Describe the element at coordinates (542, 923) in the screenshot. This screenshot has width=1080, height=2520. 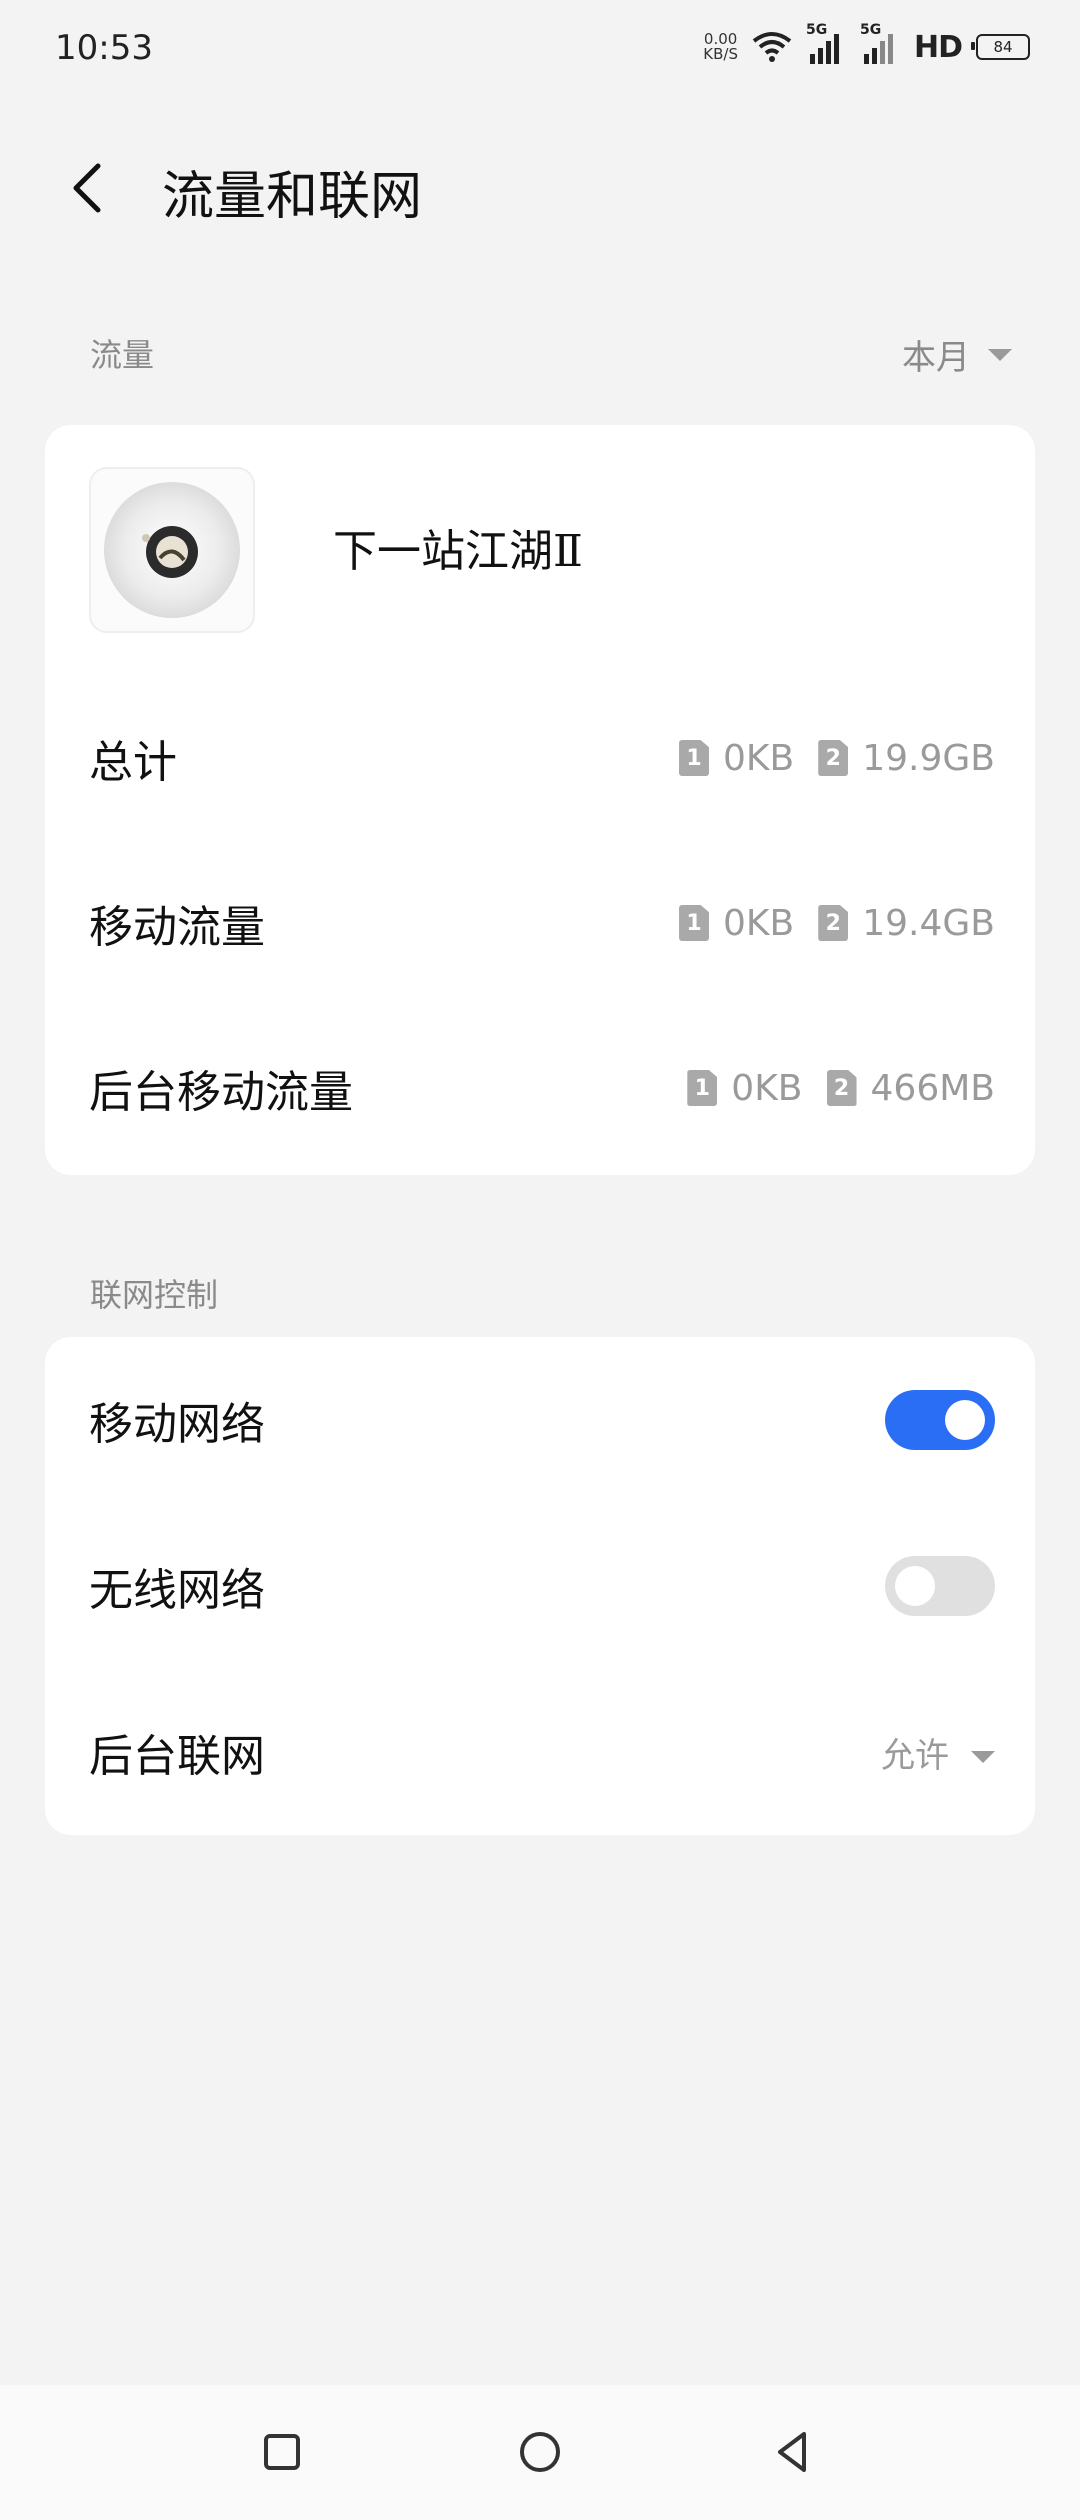
I see `usage-row-mobile: 移动流量 1 0KB 2 19.4GB` at that location.